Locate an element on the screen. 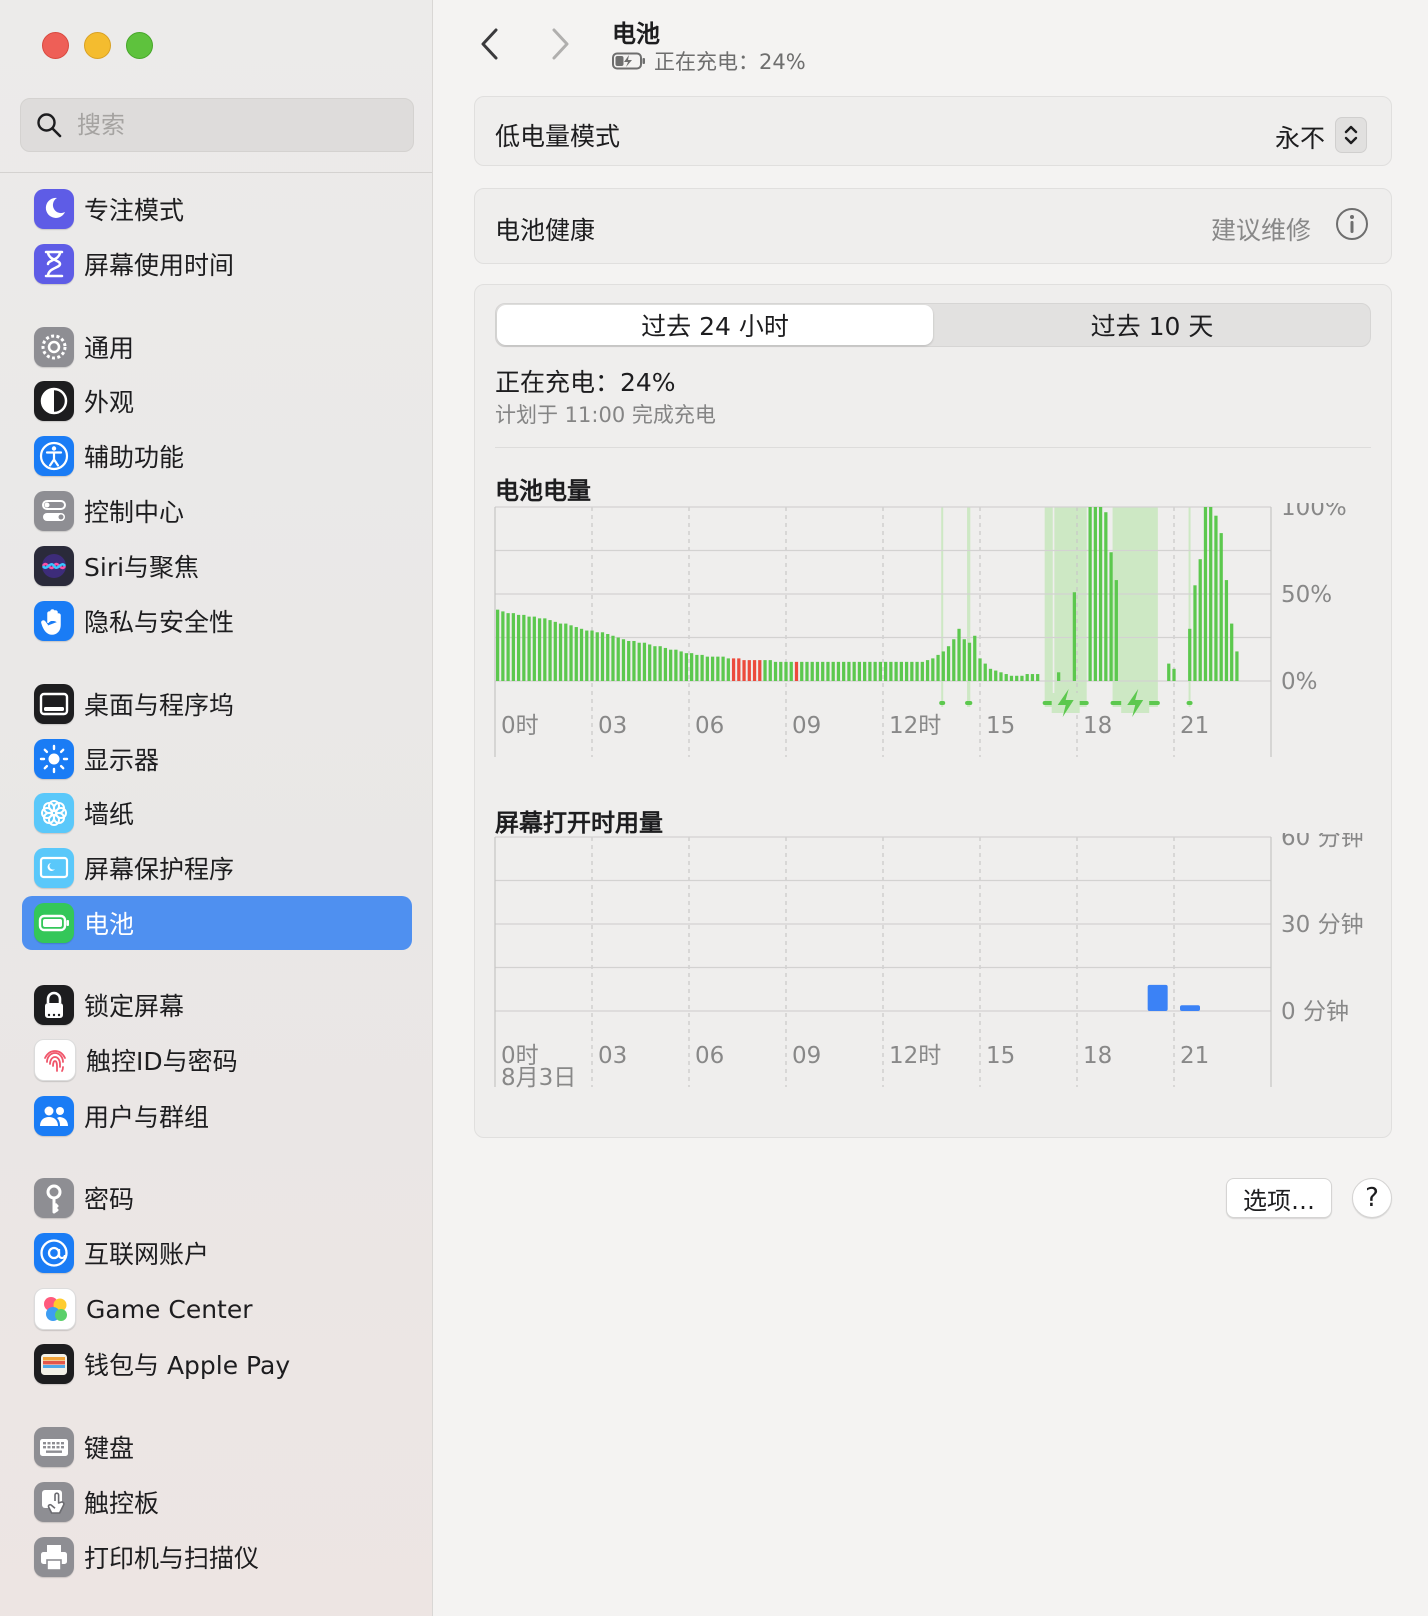  sidebar-item-label: 用户与群组 is located at coordinates (147, 1117).